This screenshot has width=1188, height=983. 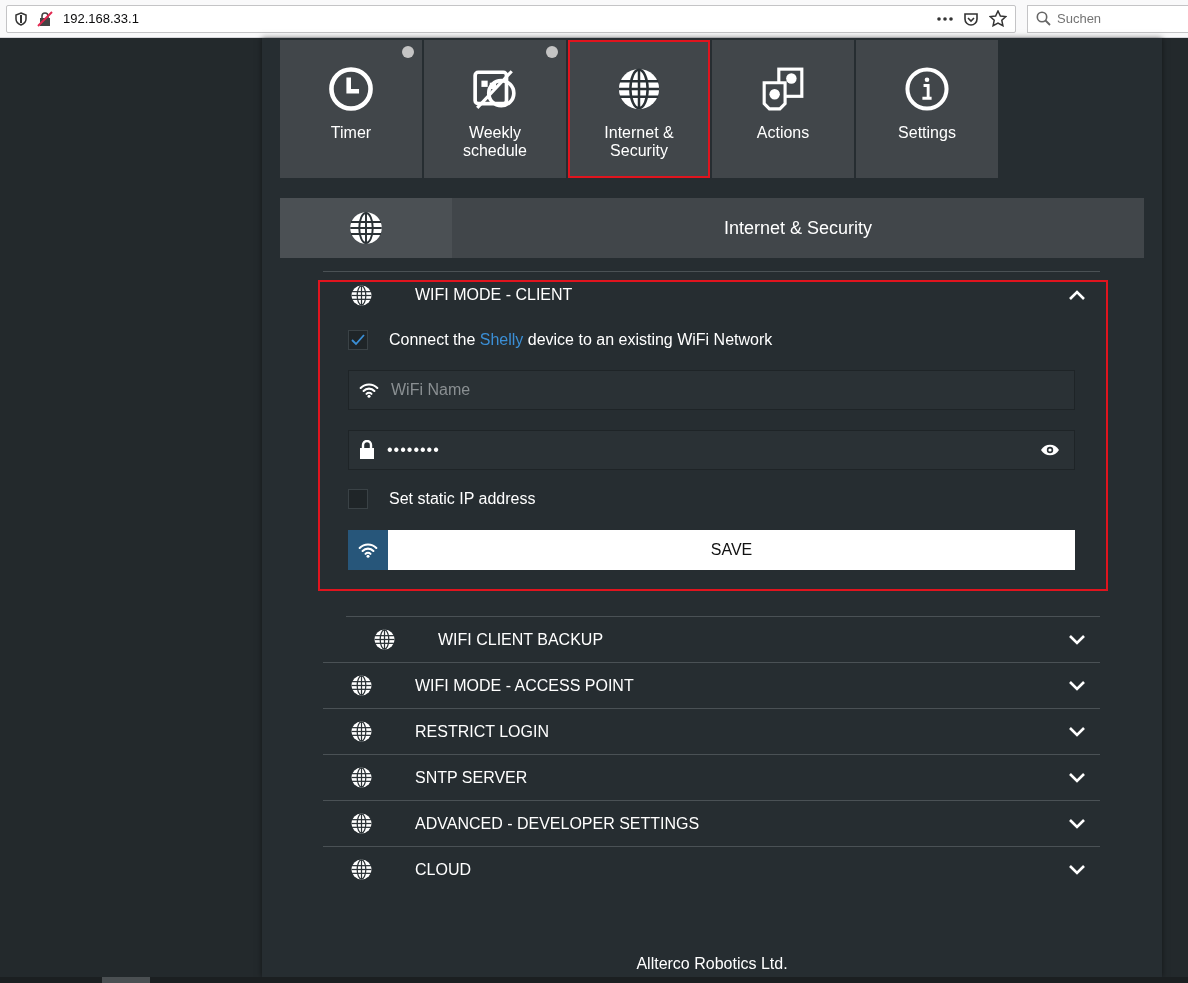 I want to click on lock-icon, so click(x=367, y=450).